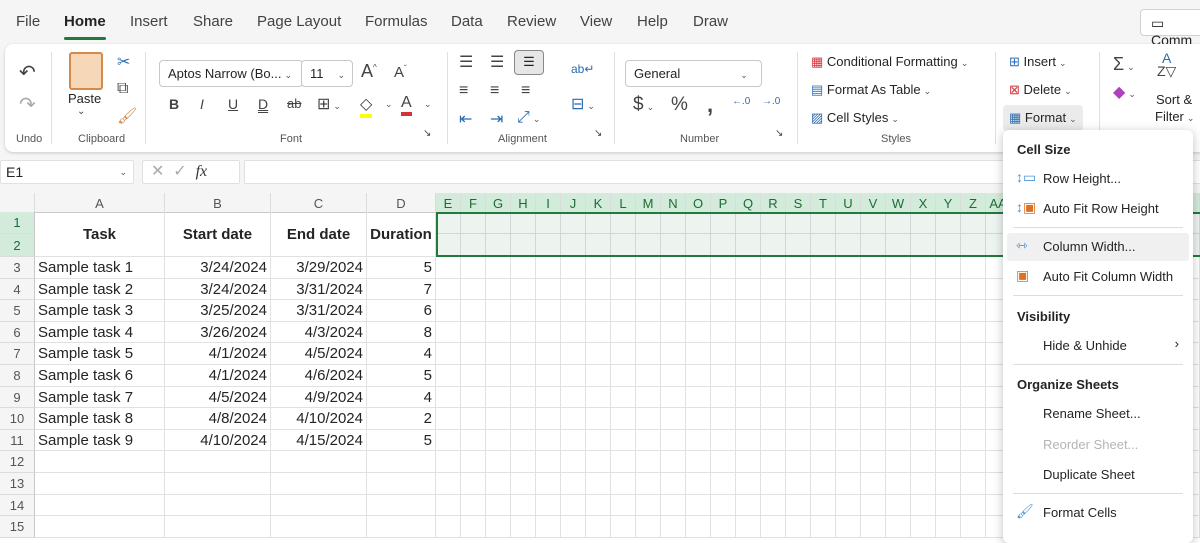  What do you see at coordinates (823, 462) in the screenshot?
I see `cell-T12` at bounding box center [823, 462].